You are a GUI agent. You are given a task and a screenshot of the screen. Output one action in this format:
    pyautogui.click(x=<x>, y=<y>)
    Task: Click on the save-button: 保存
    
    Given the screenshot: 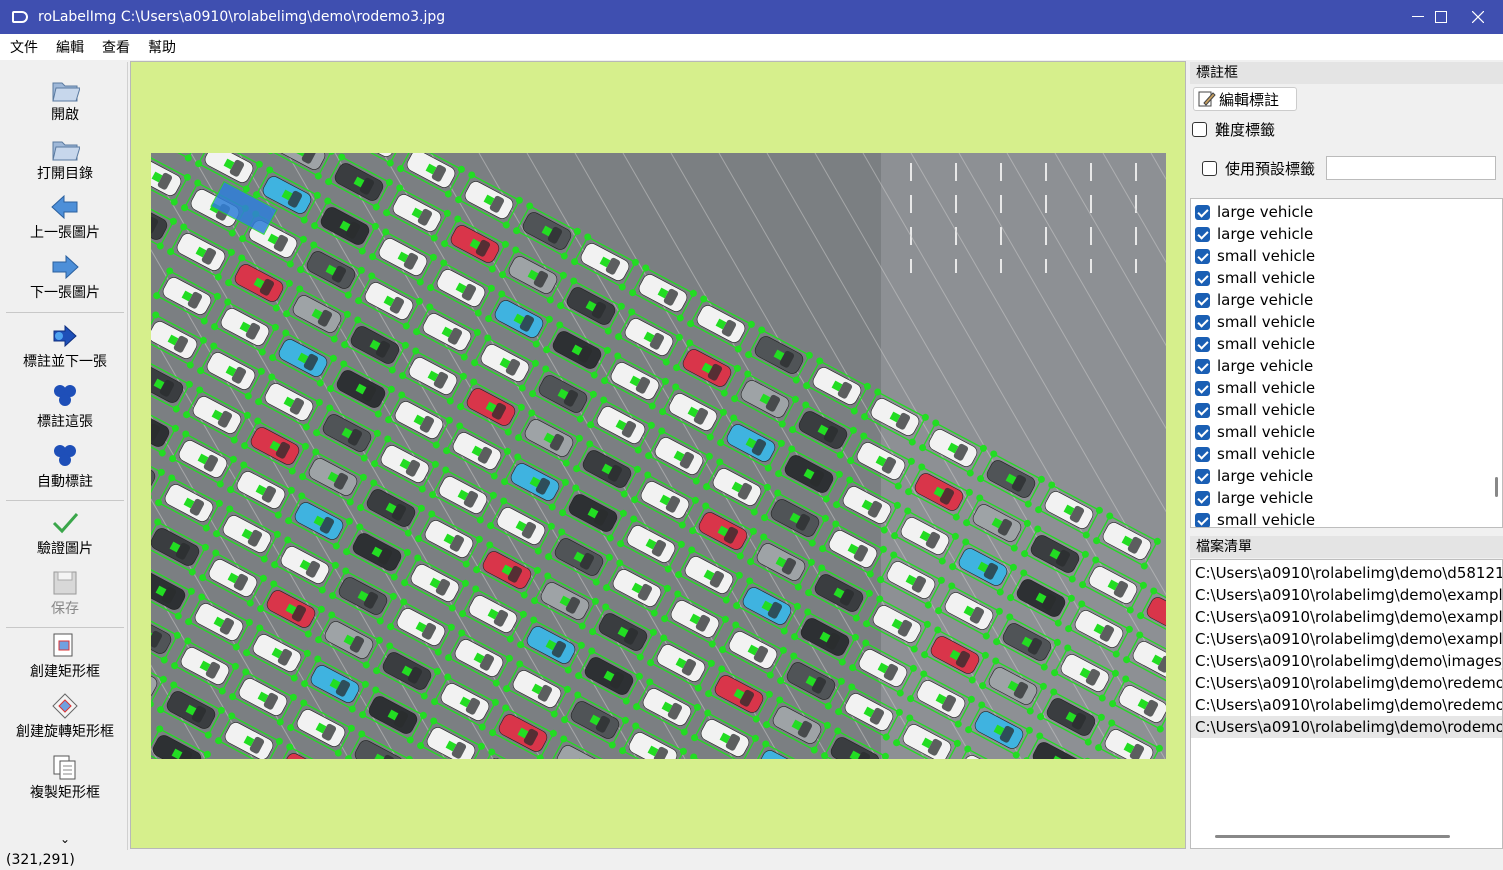 What is the action you would take?
    pyautogui.click(x=65, y=593)
    